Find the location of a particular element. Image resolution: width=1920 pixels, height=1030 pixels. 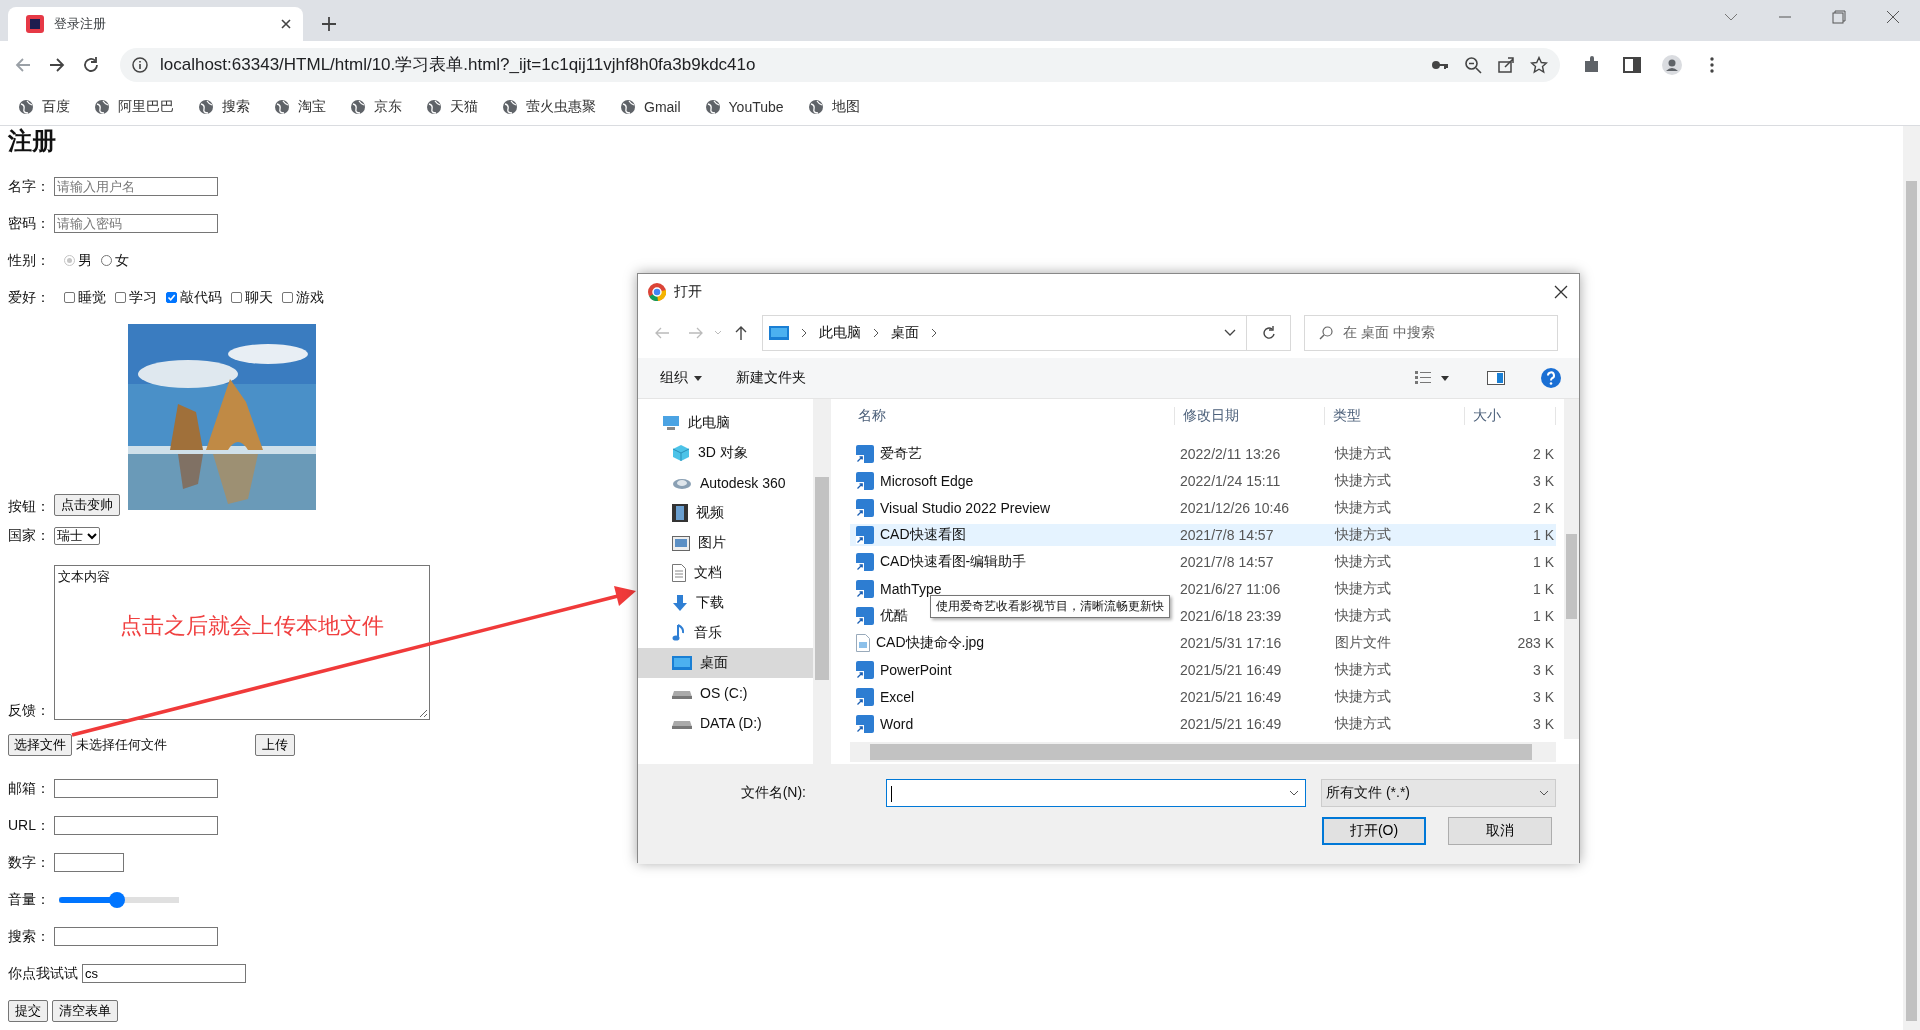

bookmark: 百度 is located at coordinates (44, 106).